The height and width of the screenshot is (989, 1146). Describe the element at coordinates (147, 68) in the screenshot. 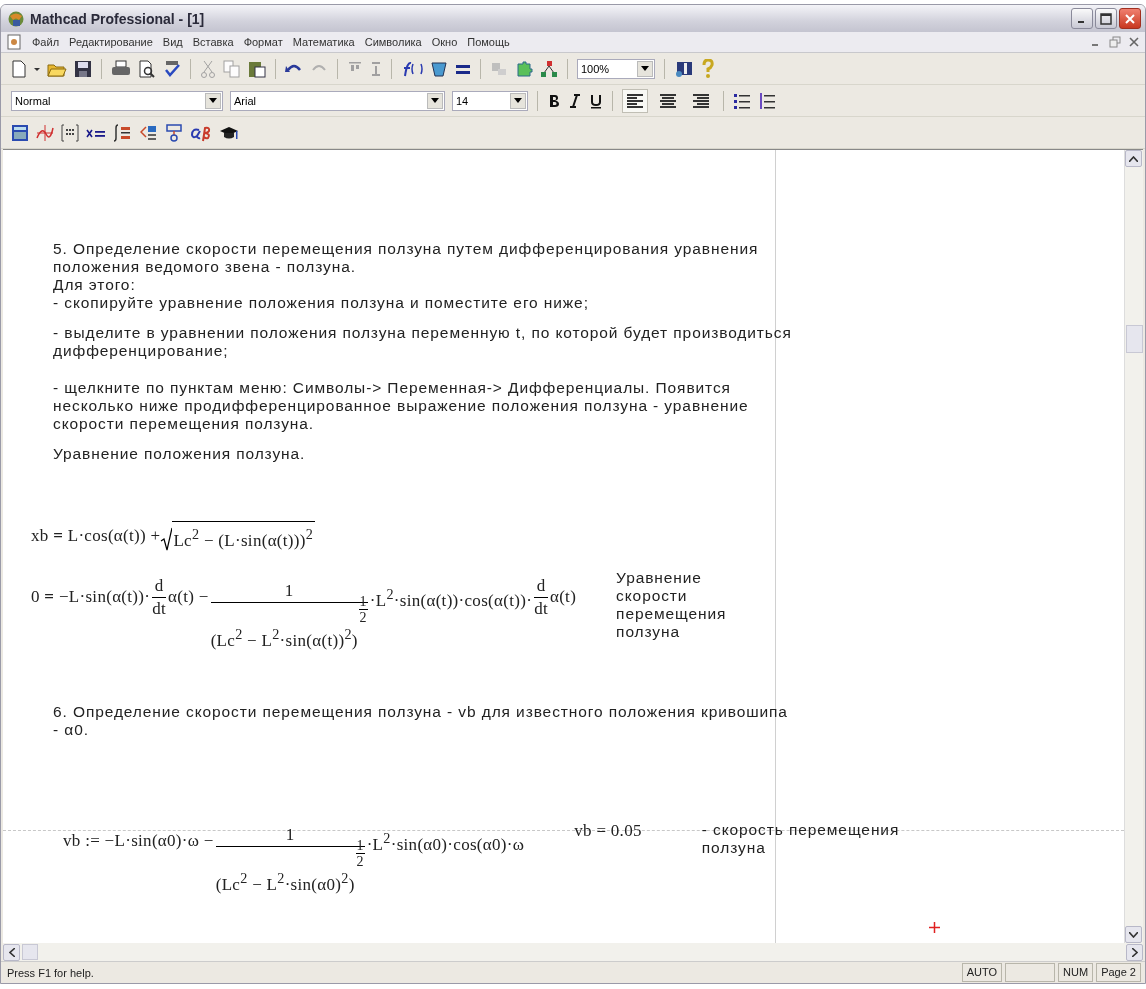

I see `print-preview-icon` at that location.